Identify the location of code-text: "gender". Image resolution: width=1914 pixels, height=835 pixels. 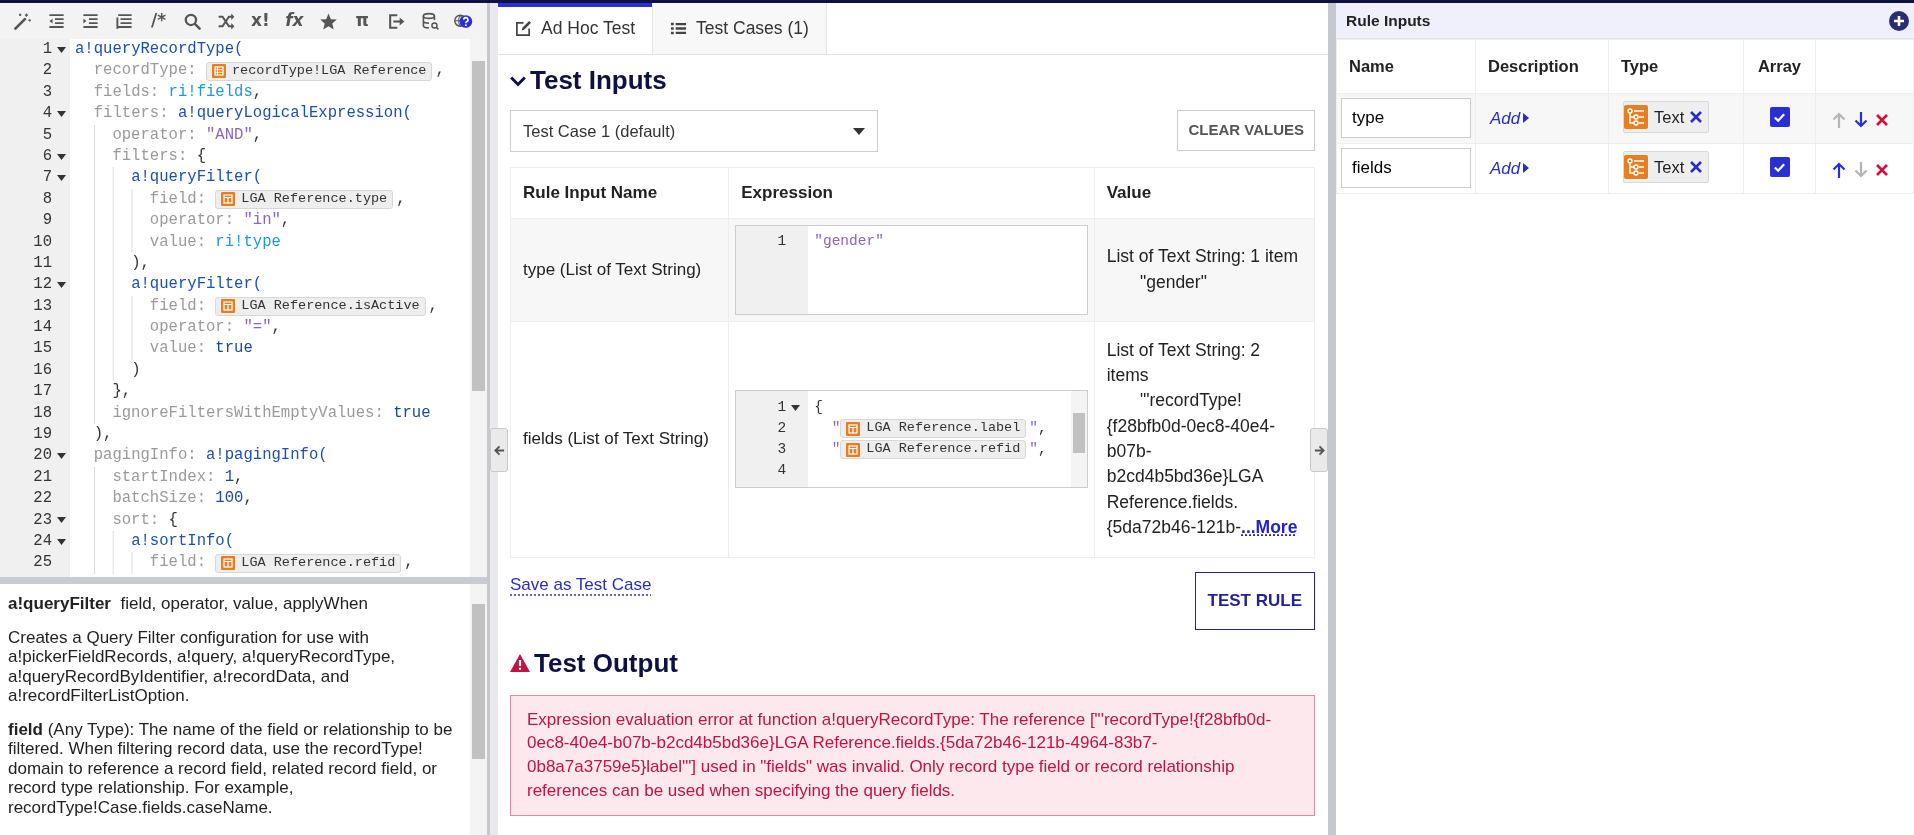
(849, 242).